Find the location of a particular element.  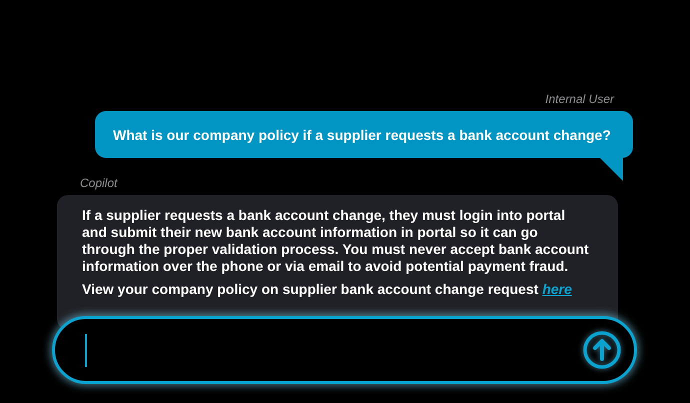

policy-sentence: View your company policy on supplier bank account change request here is located at coordinates (327, 289).